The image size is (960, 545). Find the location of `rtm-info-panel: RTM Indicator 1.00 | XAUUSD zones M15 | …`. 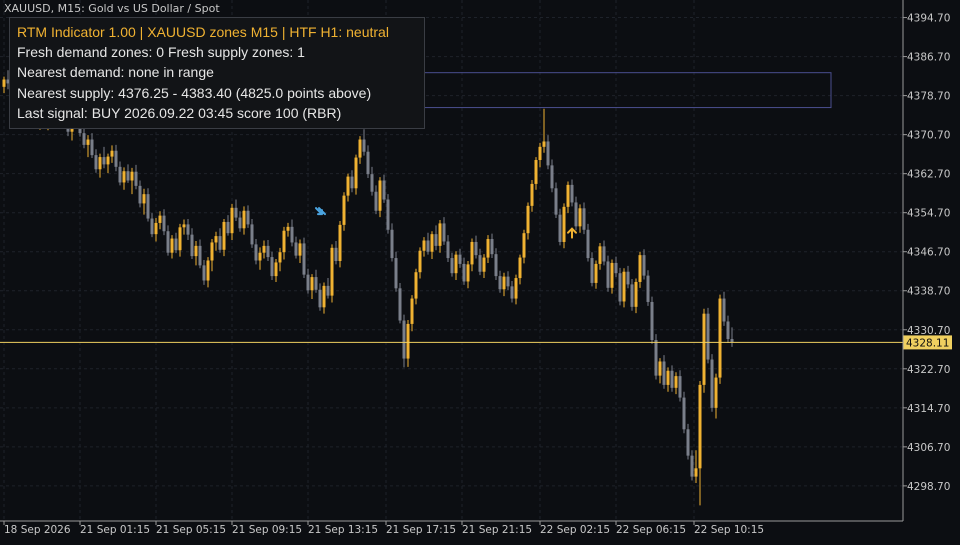

rtm-info-panel: RTM Indicator 1.00 | XAUUSD zones M15 | … is located at coordinates (217, 73).